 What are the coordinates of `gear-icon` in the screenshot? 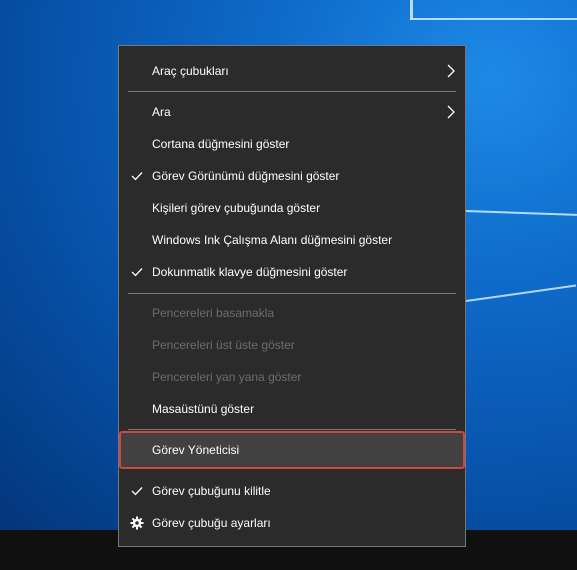 It's located at (137, 523).